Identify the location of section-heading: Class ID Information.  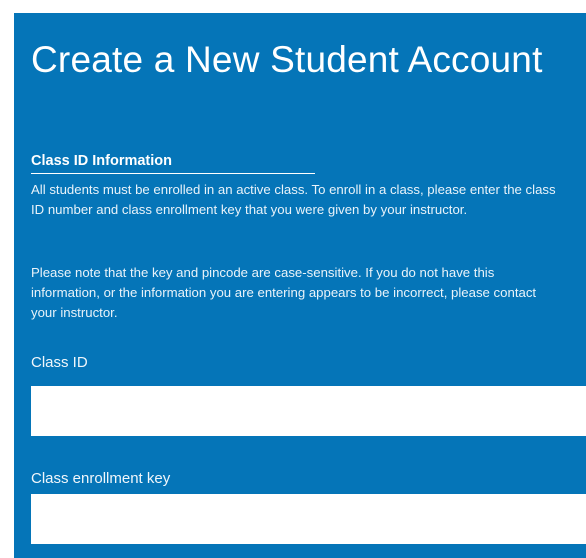
(173, 162).